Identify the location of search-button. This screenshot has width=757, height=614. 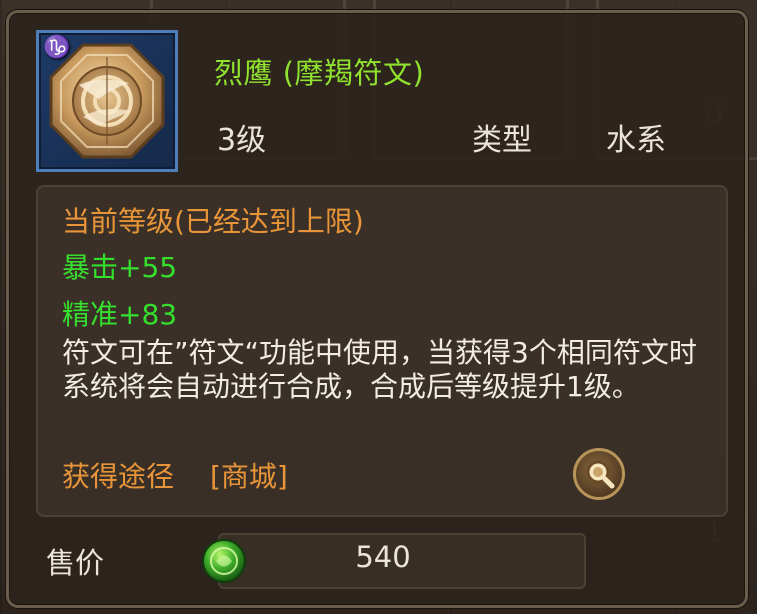
(599, 474).